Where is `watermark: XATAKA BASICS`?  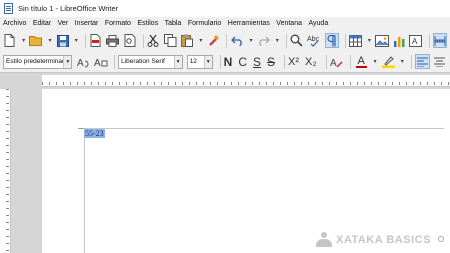
watermark: XATAKA BASICS is located at coordinates (373, 240).